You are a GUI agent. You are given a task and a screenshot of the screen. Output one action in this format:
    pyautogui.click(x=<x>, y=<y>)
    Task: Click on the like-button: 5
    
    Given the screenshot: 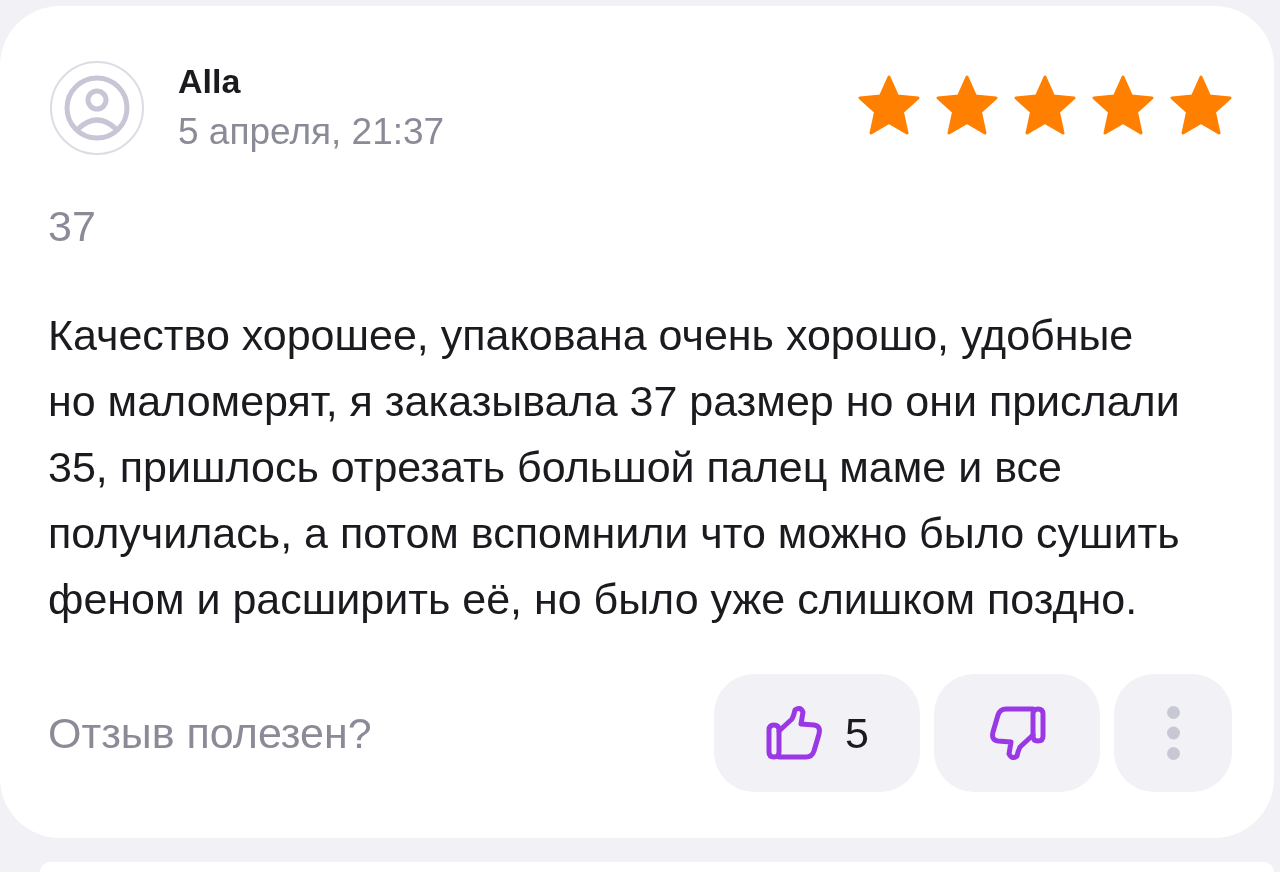 What is the action you would take?
    pyautogui.click(x=817, y=733)
    